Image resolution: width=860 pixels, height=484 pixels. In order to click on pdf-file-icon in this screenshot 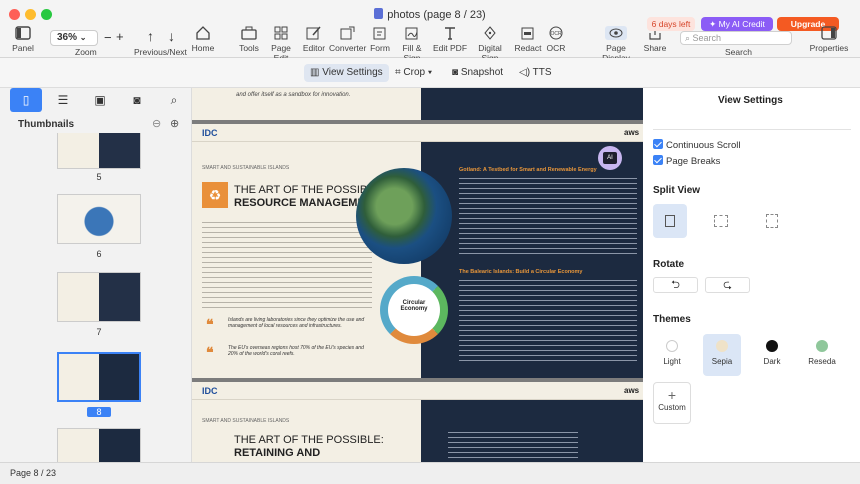, I will do `click(379, 13)`.